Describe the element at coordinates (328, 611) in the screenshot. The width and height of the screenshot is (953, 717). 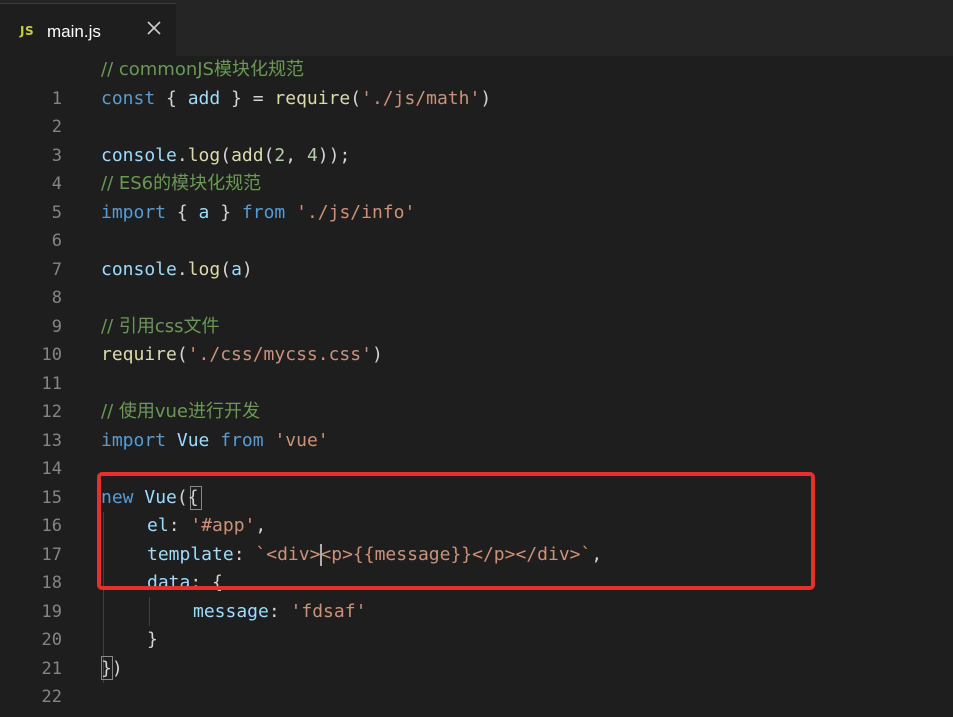
I see `string-literal: 'fdsaf'` at that location.